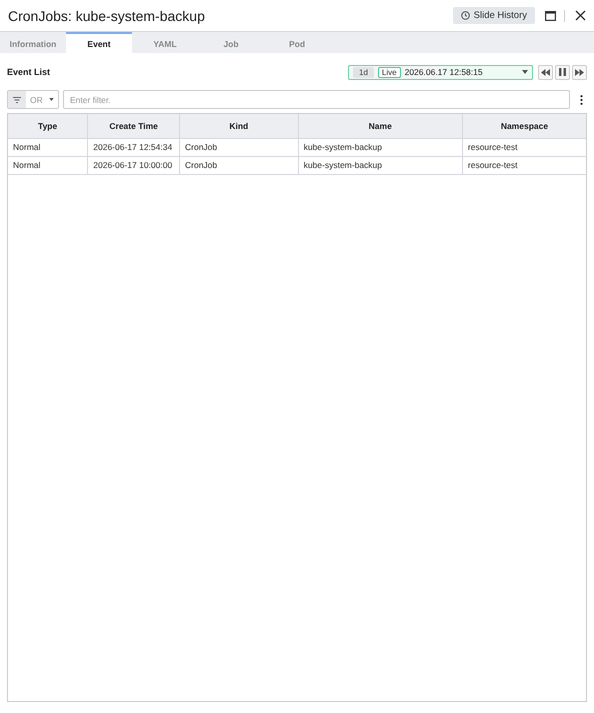 Image resolution: width=594 pixels, height=713 pixels. I want to click on column-header: Kind, so click(239, 126).